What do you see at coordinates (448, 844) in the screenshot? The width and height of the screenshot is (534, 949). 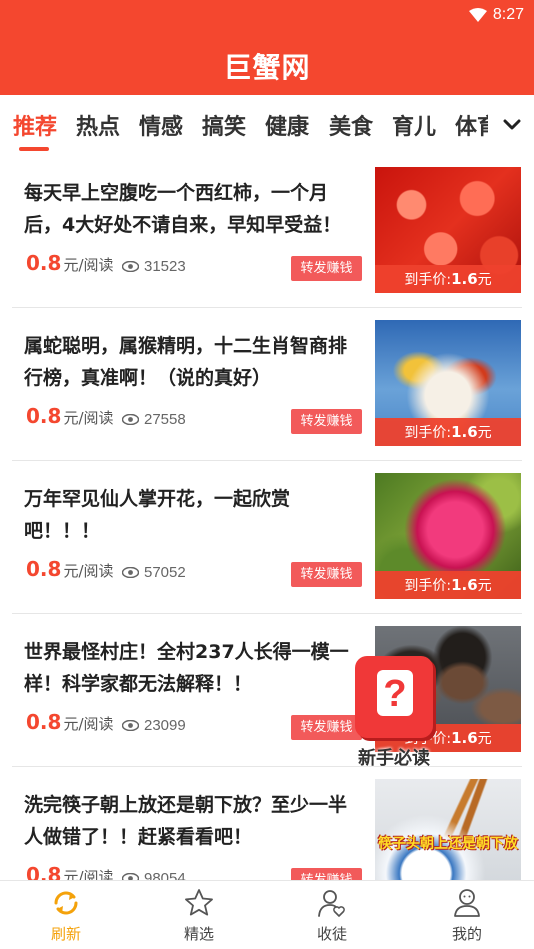 I see `thumbnail-overlay-text: 筷子头朝上还是朝下放` at bounding box center [448, 844].